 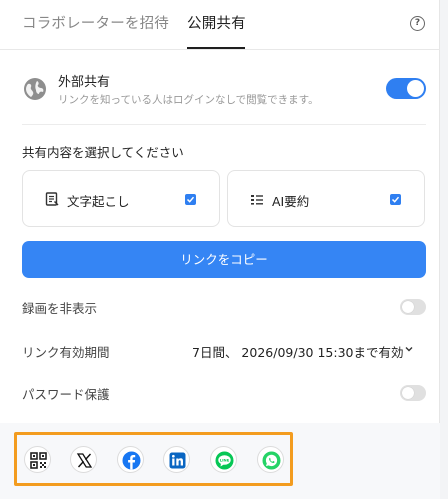 What do you see at coordinates (444, 249) in the screenshot?
I see `background-edge` at bounding box center [444, 249].